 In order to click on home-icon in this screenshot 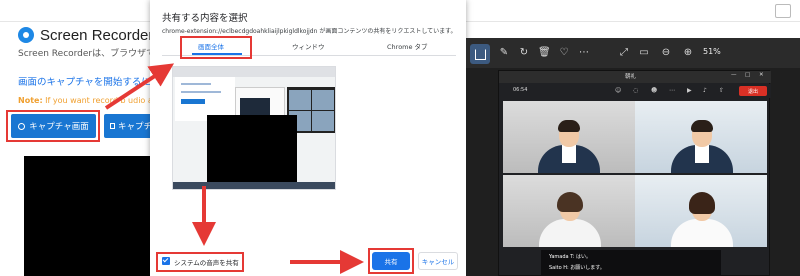, I will do `click(480, 54)`.